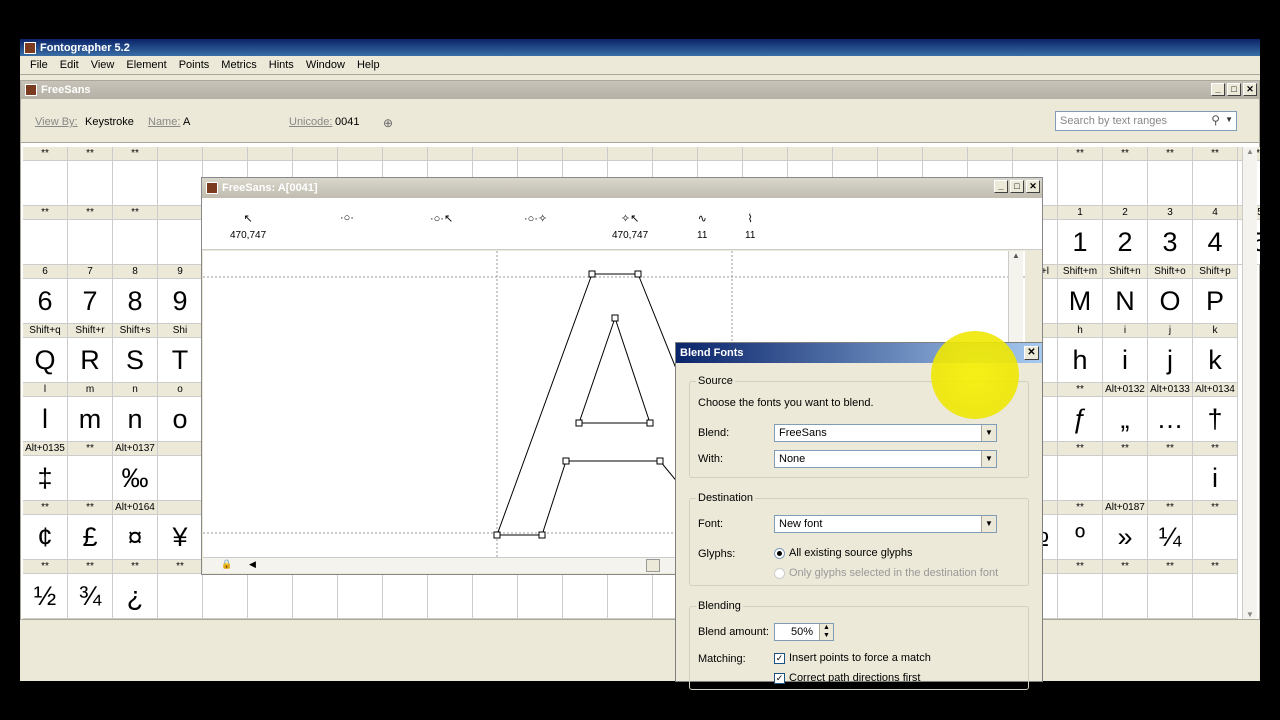 This screenshot has width=1280, height=720. I want to click on glyph-cell: Shift+p P, so click(1215, 294).